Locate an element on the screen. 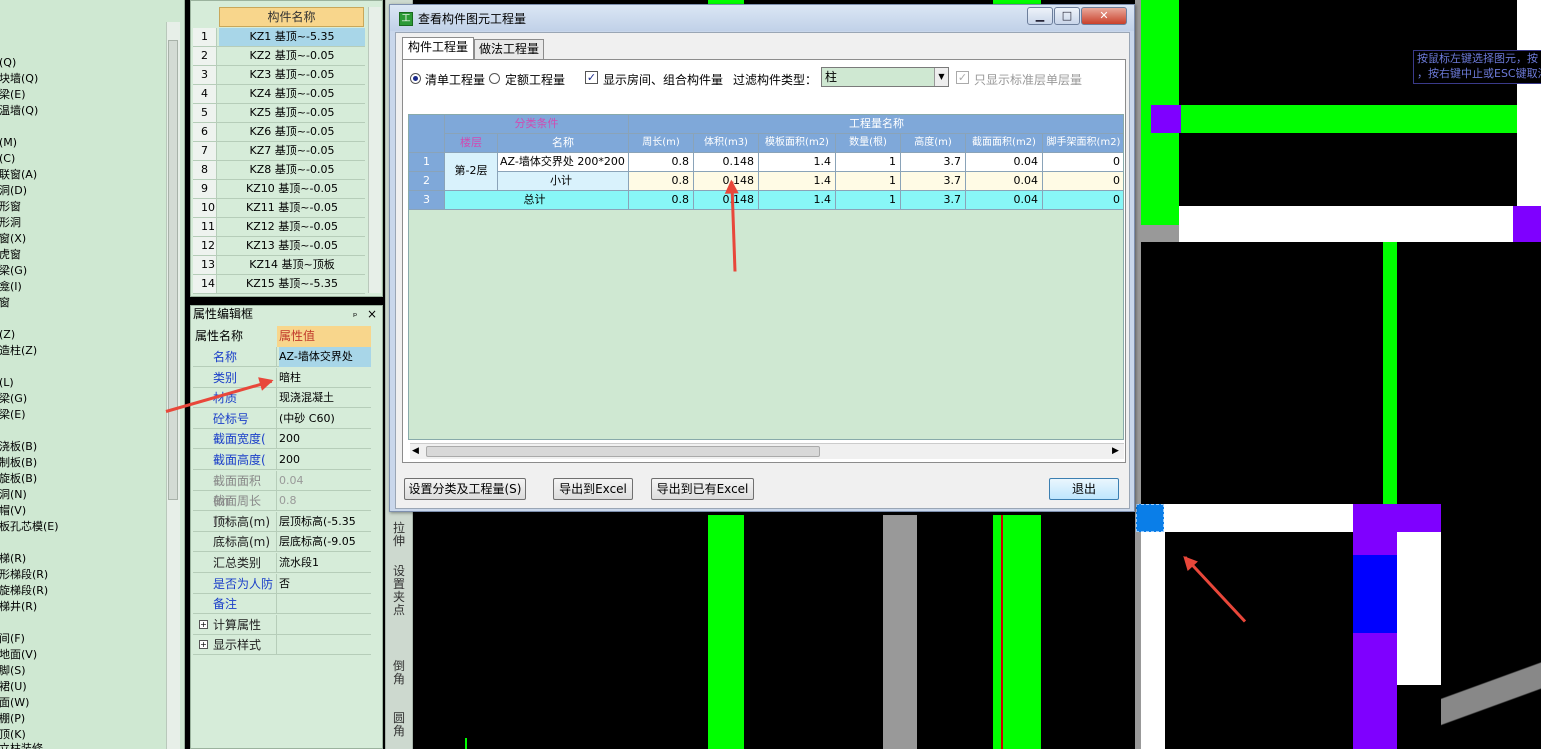  side-tool-2: 设置夹点 is located at coordinates (399, 591).